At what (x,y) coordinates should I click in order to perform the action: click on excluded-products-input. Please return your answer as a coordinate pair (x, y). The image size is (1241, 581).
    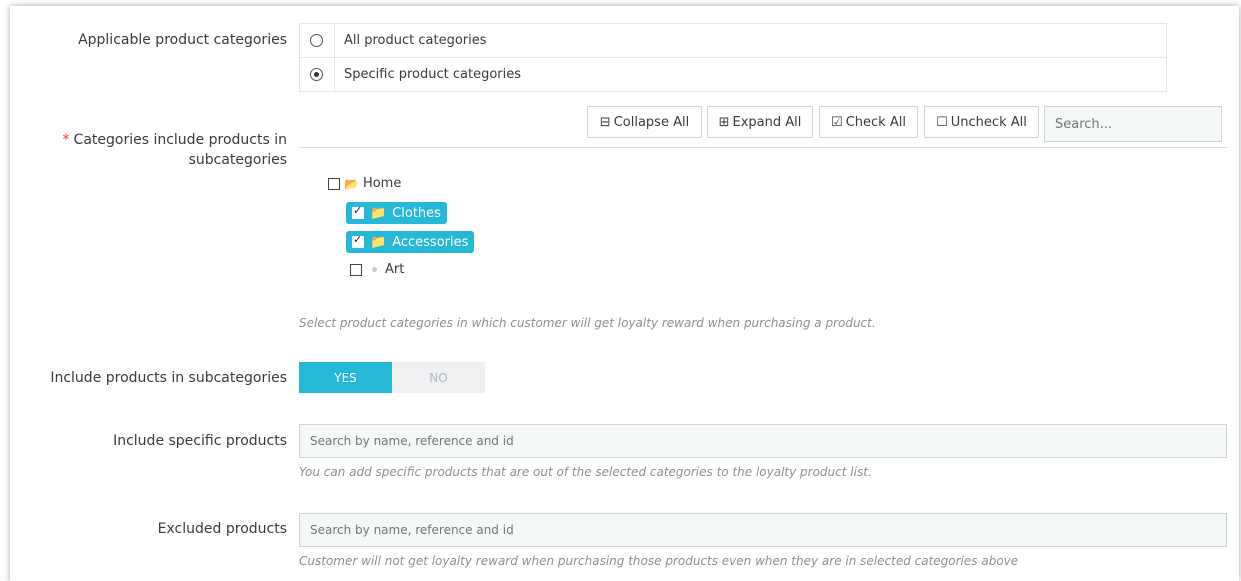
    Looking at the image, I should click on (763, 530).